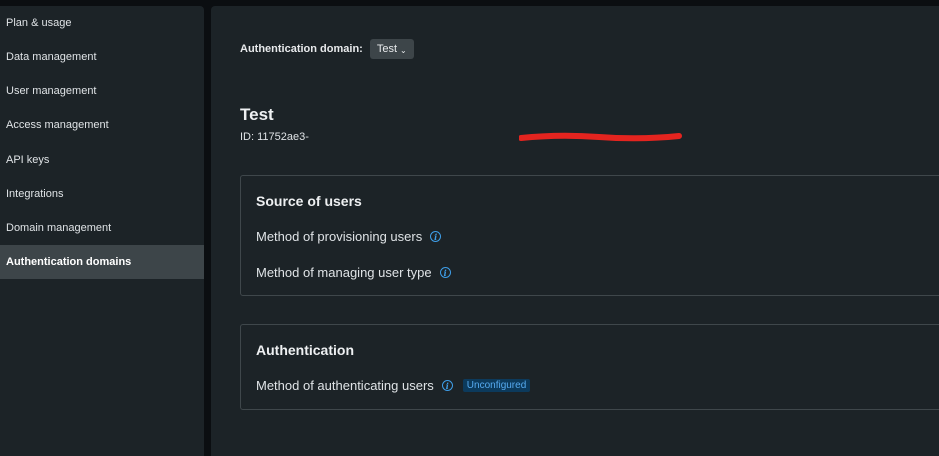 Image resolution: width=939 pixels, height=456 pixels. What do you see at coordinates (600, 137) in the screenshot?
I see `redaction-mark` at bounding box center [600, 137].